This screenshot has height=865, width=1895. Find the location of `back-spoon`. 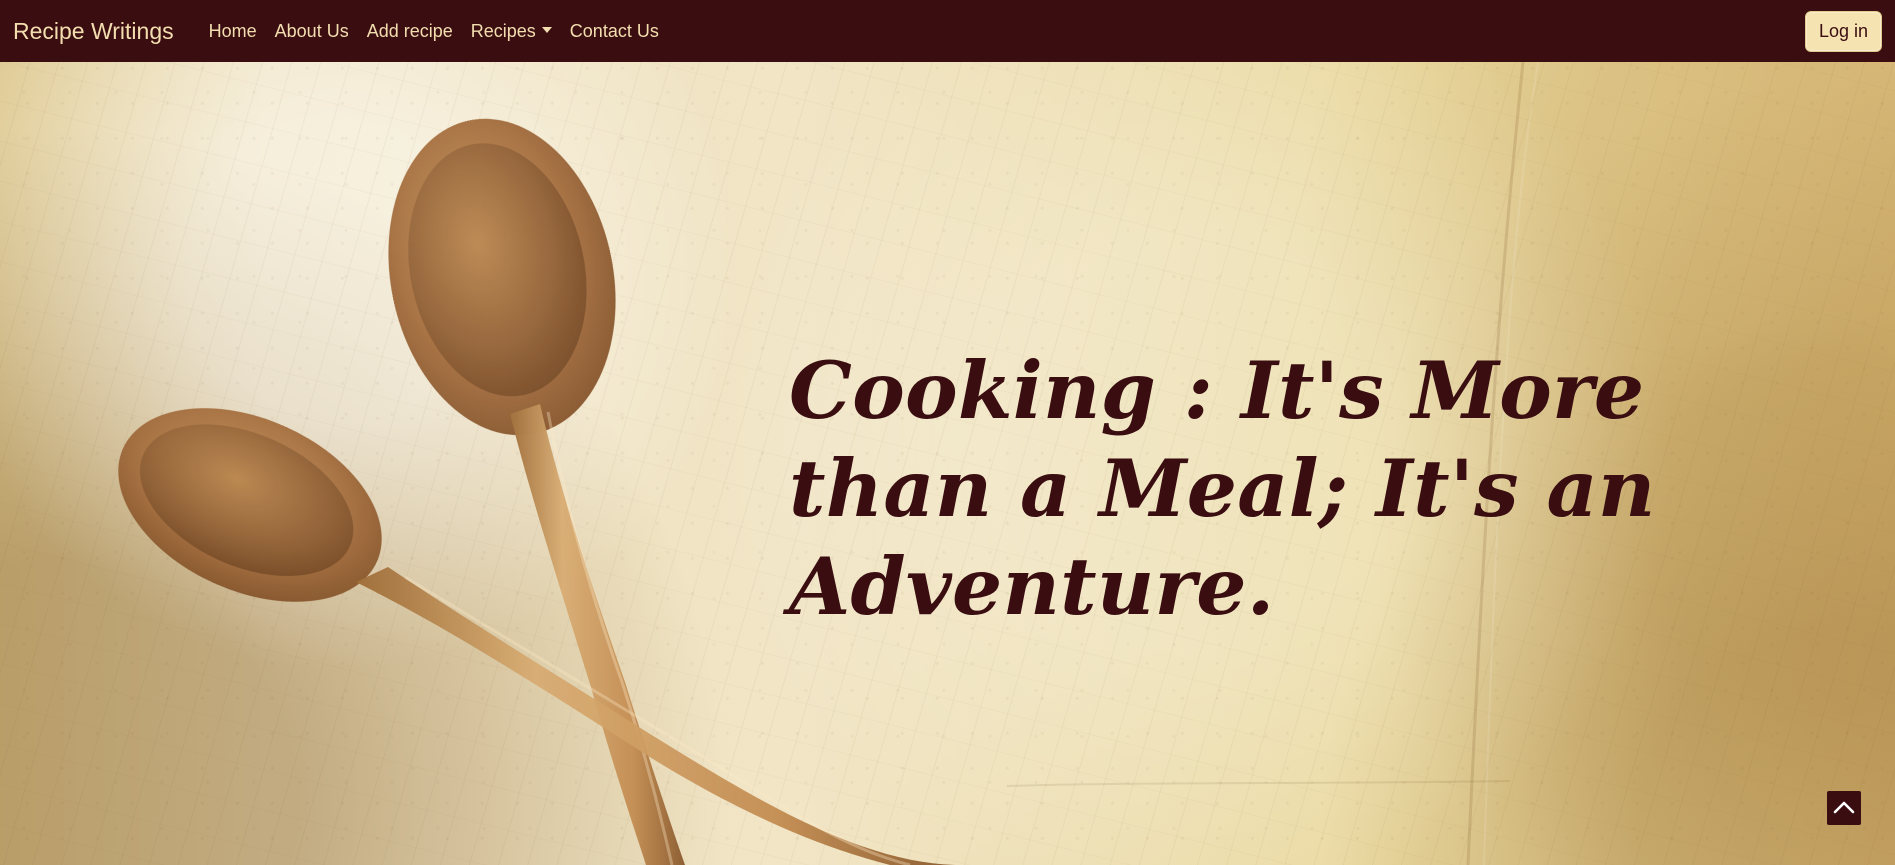

back-spoon is located at coordinates (536, 491).